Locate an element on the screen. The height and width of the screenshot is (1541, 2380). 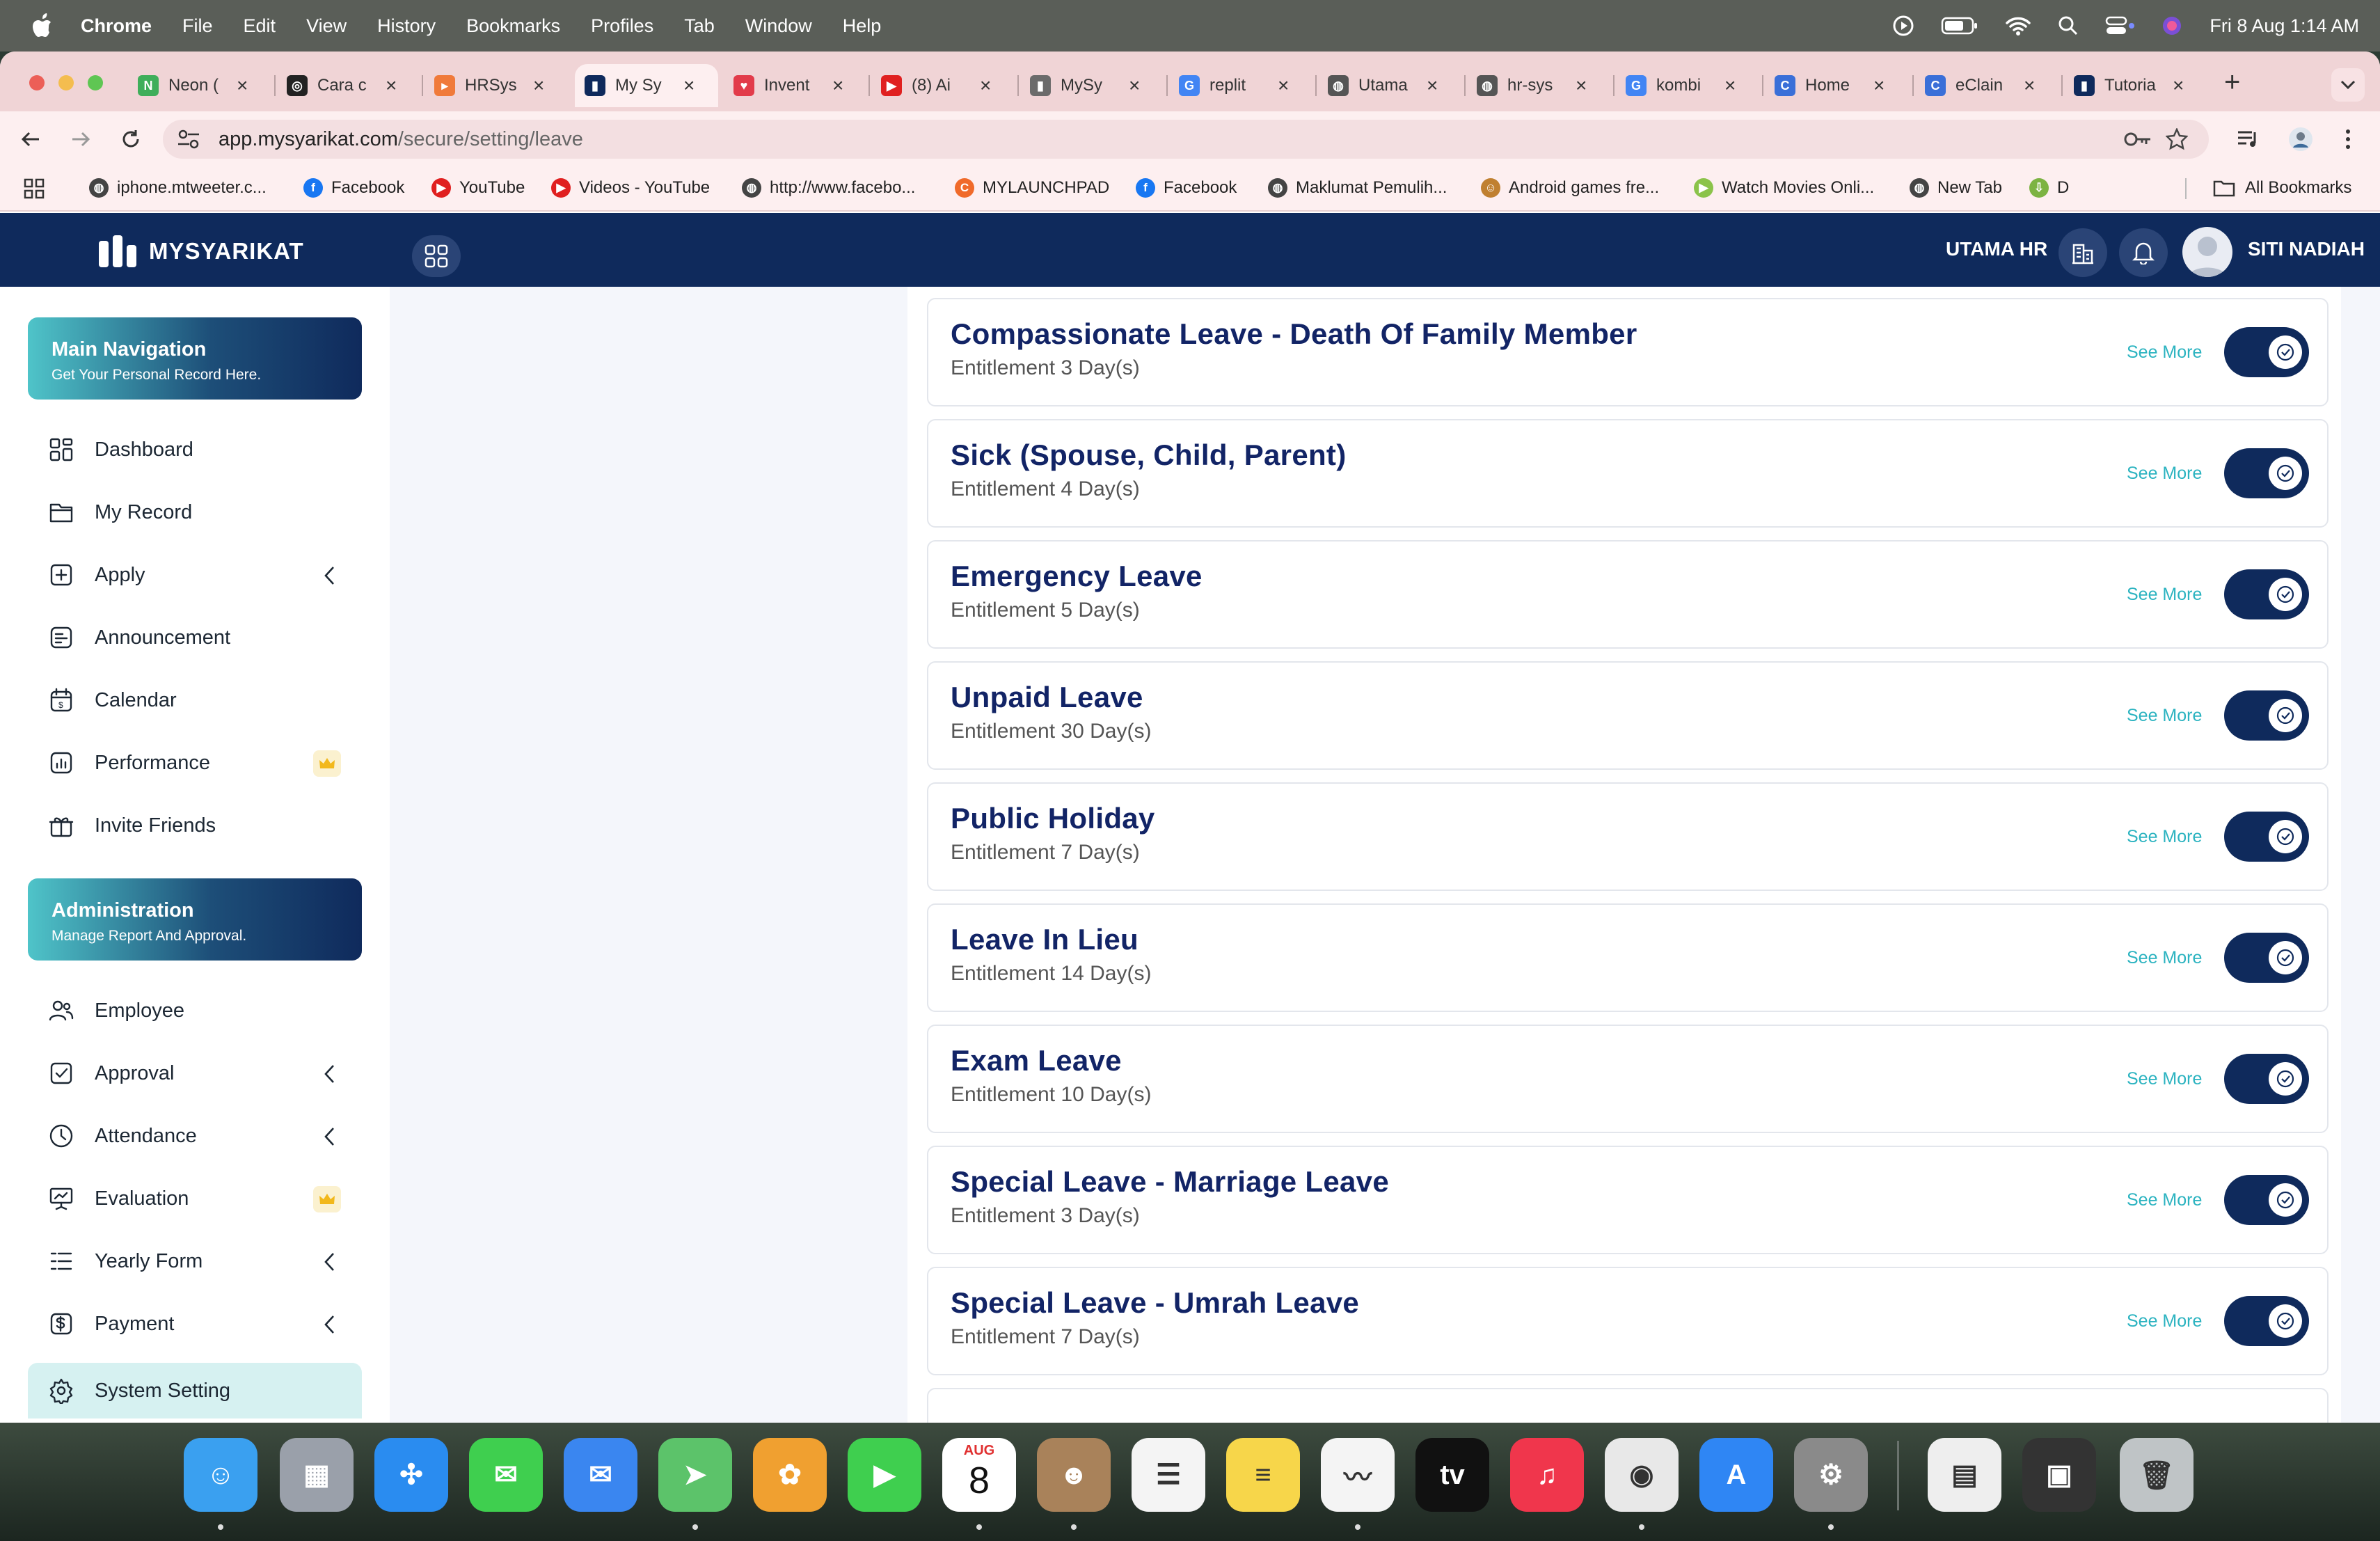
control-center-icon is located at coordinates (2120, 25).